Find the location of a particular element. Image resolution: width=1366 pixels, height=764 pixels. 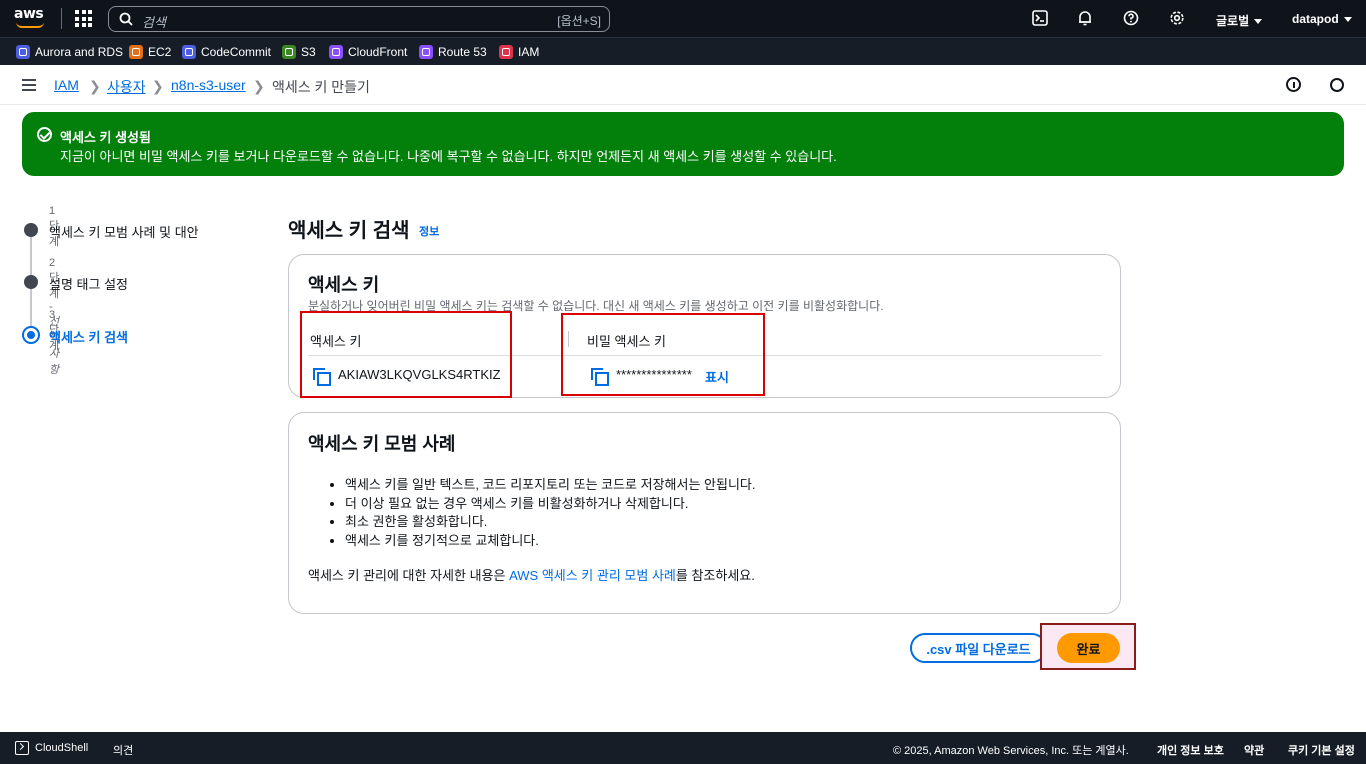

aws-logo: aws is located at coordinates (31, 19).